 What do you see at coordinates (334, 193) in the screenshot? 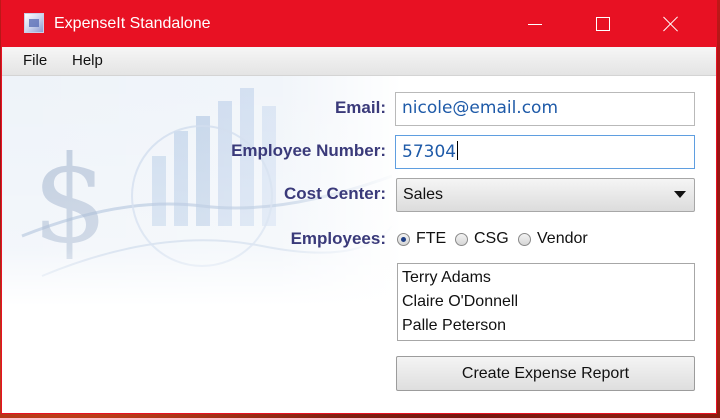
I see `cost-center-label: Cost Center:` at bounding box center [334, 193].